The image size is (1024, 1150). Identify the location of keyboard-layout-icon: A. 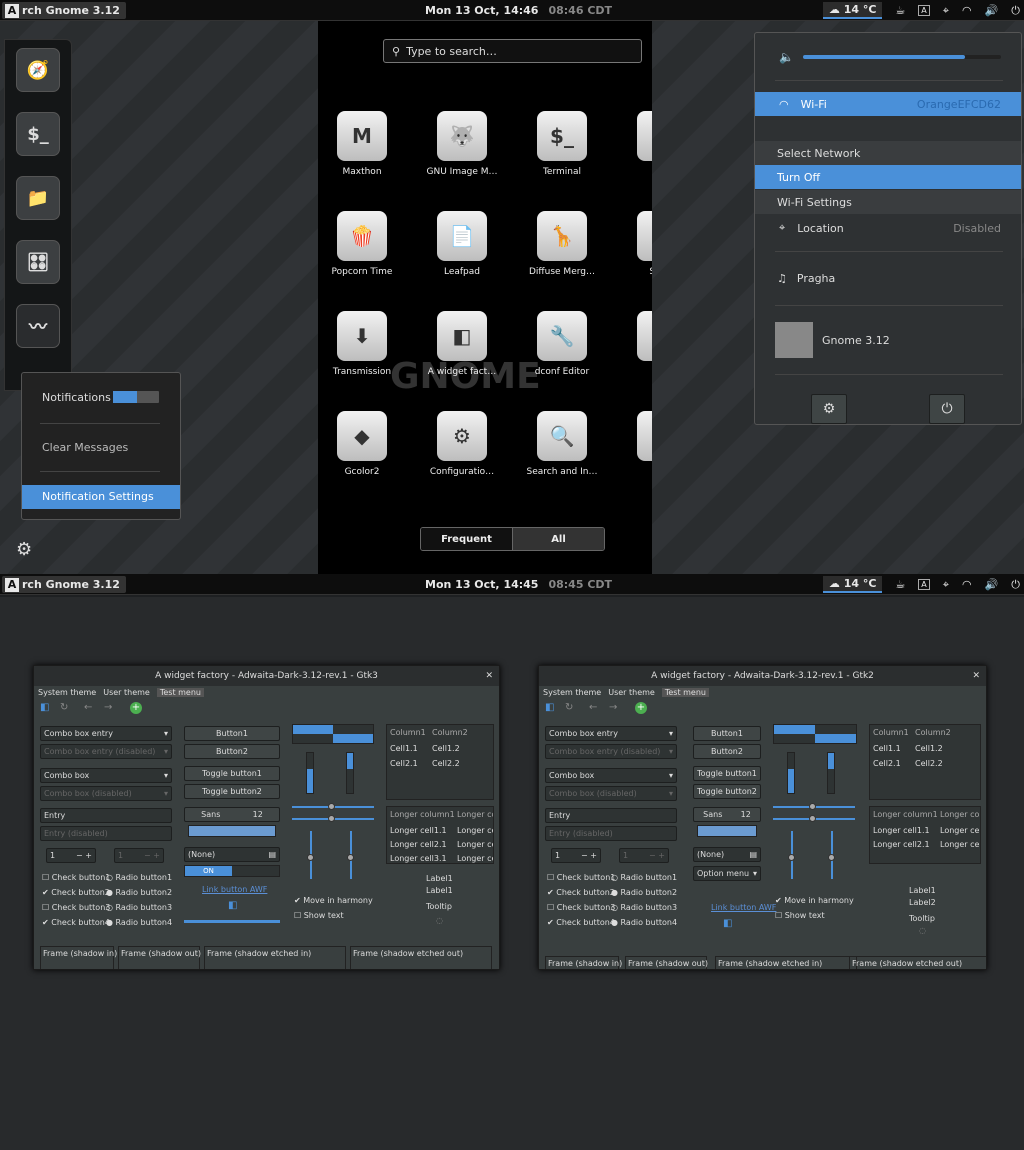
(924, 584).